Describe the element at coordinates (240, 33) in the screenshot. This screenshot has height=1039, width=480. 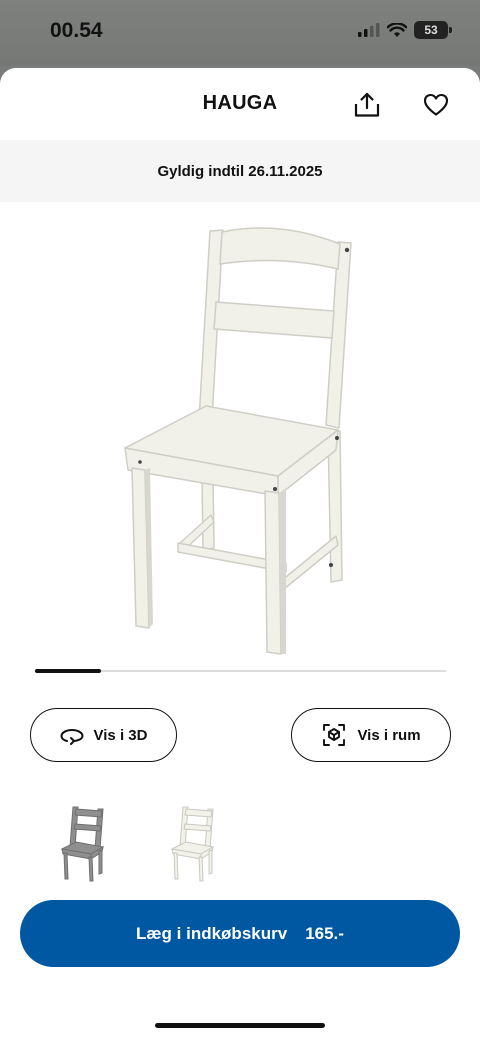
I see `status-bar: 00.54 53` at that location.